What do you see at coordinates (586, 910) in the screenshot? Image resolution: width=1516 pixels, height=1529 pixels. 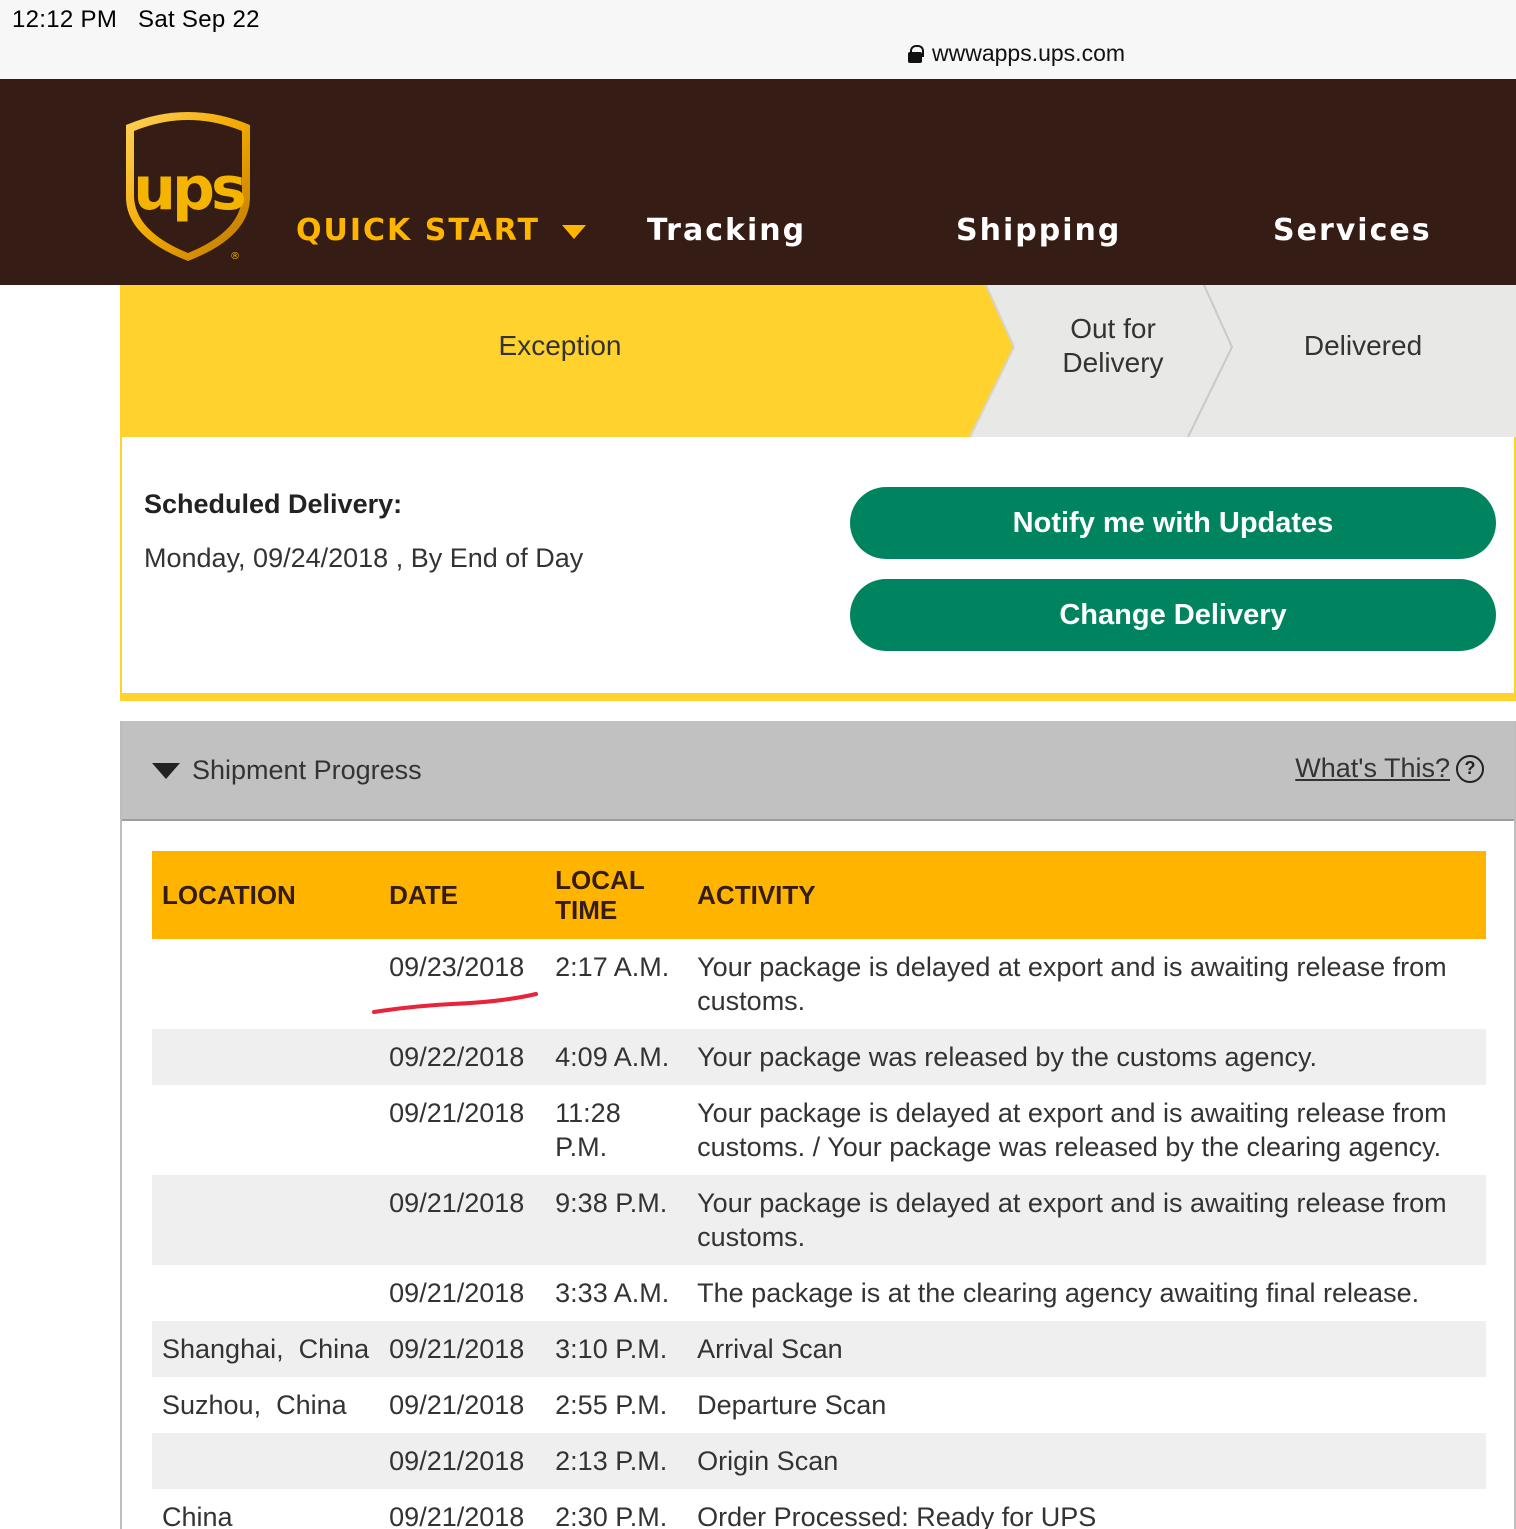 I see `header-local-time-line2: TIME` at bounding box center [586, 910].